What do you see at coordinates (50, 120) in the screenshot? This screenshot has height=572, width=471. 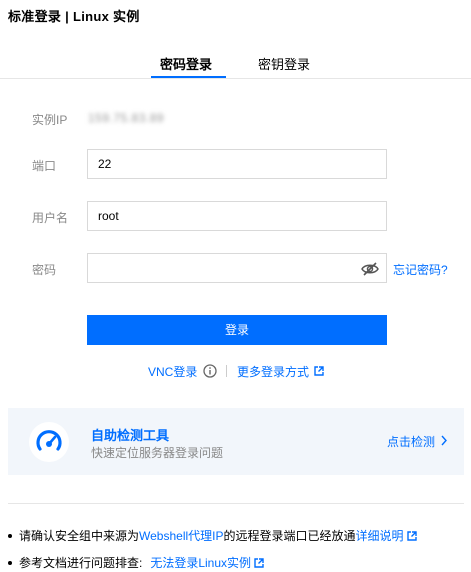 I see `instance-ip-label: 实例IP` at bounding box center [50, 120].